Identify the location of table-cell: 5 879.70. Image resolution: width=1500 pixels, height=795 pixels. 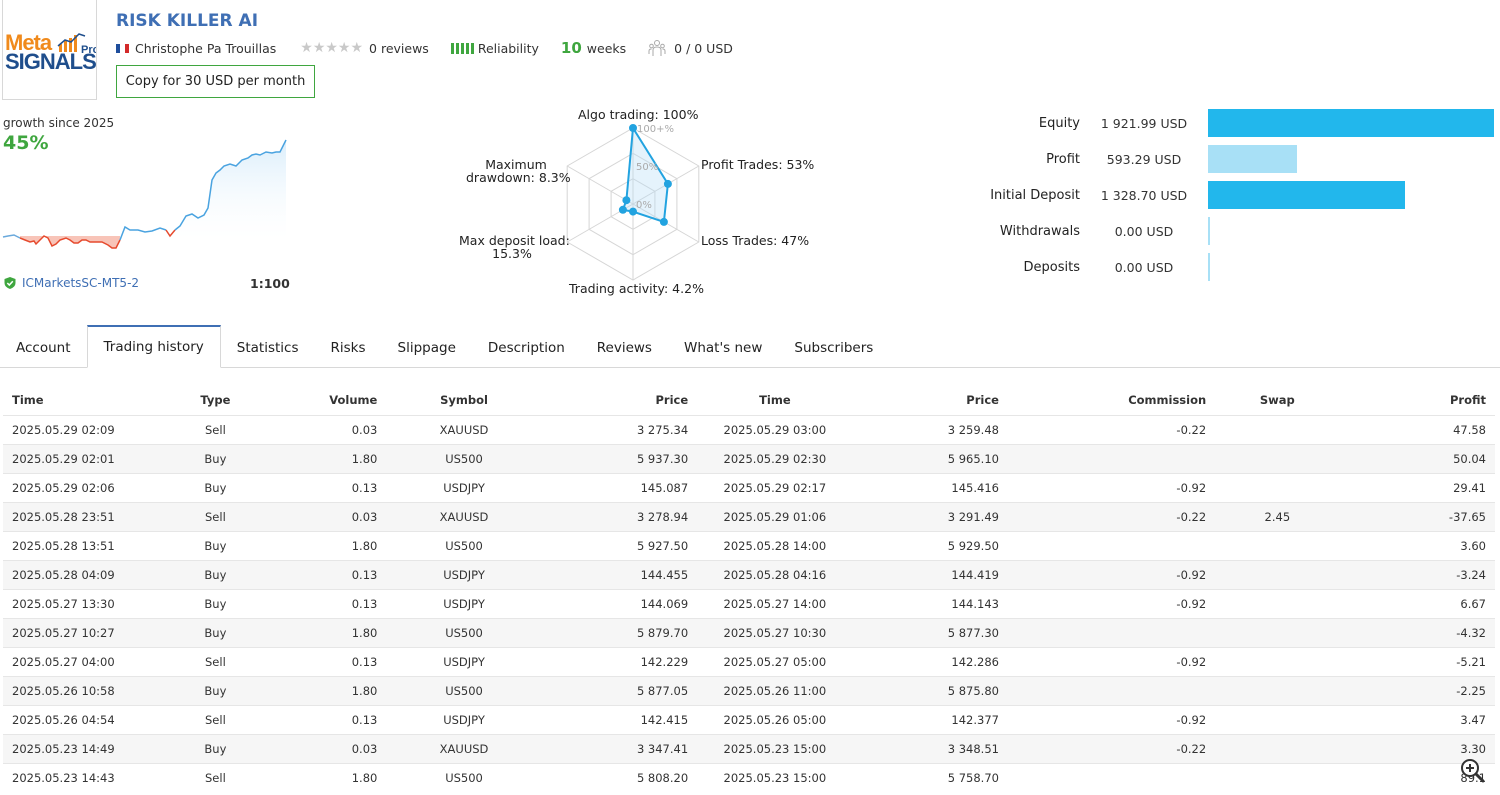
(619, 632).